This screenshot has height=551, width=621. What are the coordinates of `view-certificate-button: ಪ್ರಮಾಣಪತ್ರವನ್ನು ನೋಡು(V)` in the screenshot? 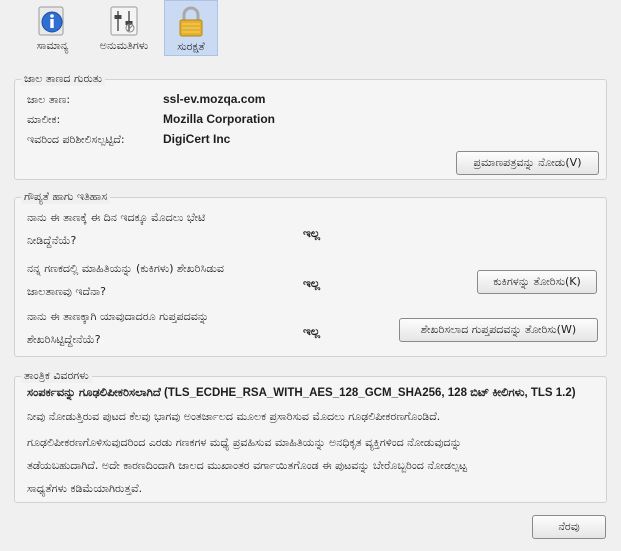 It's located at (527, 163).